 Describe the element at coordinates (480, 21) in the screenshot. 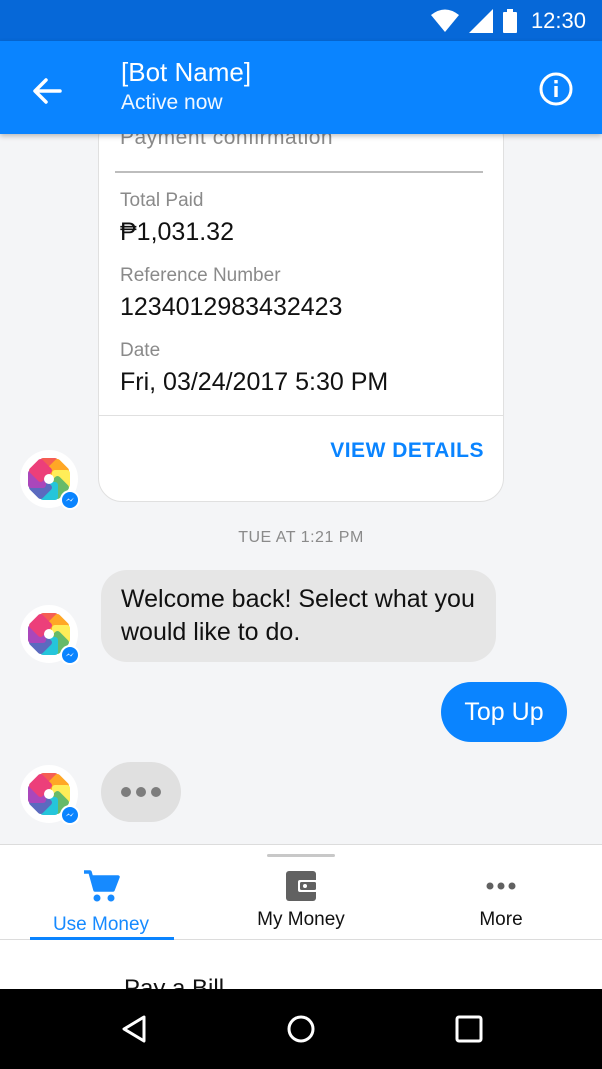

I see `signal-icon` at that location.